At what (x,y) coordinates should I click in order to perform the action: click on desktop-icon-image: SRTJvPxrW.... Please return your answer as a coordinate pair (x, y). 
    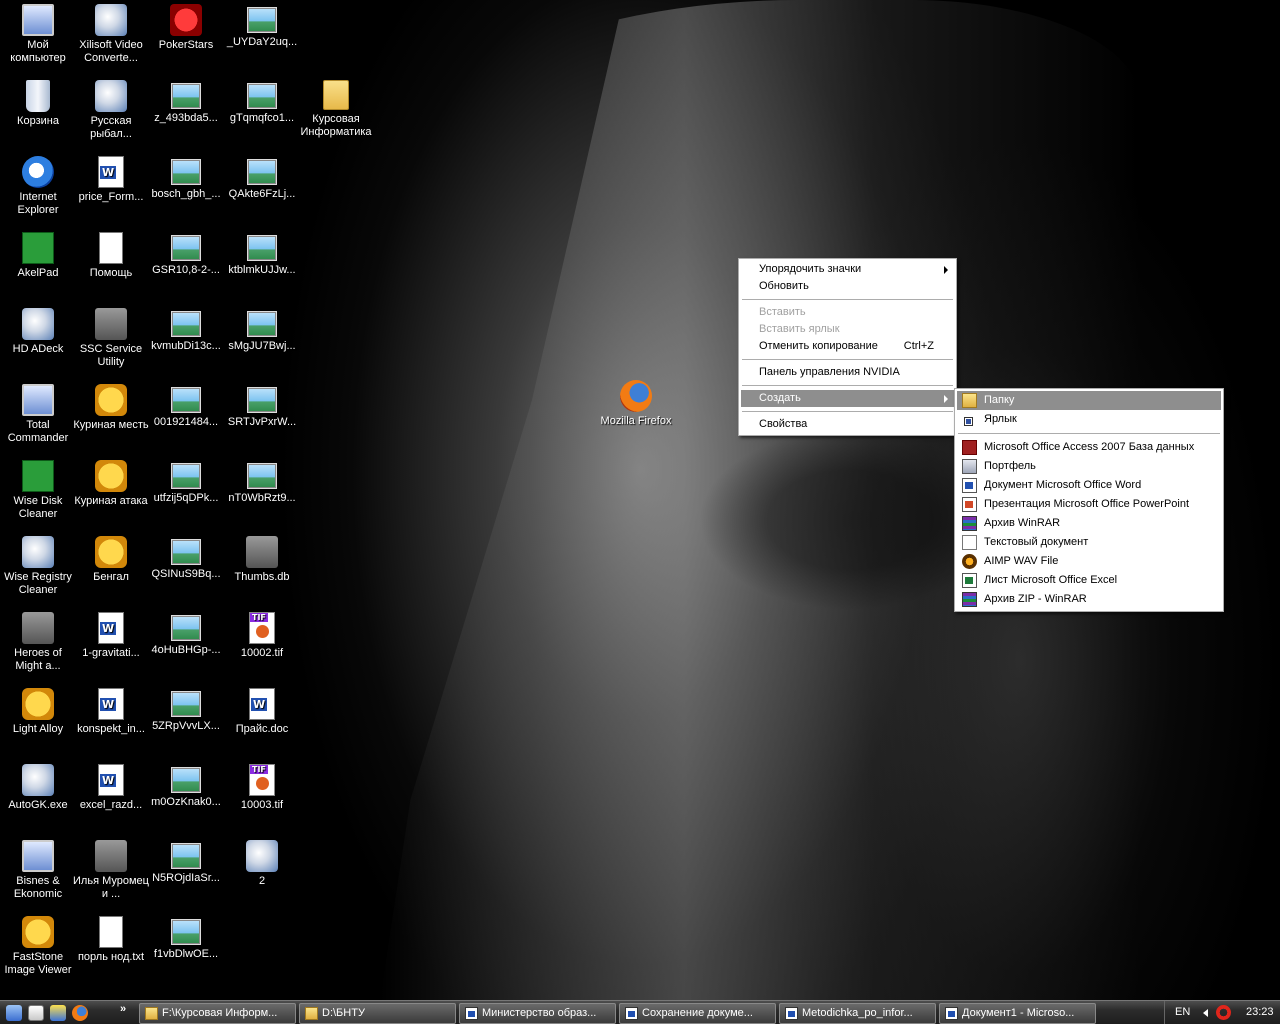
    Looking at the image, I should click on (262, 406).